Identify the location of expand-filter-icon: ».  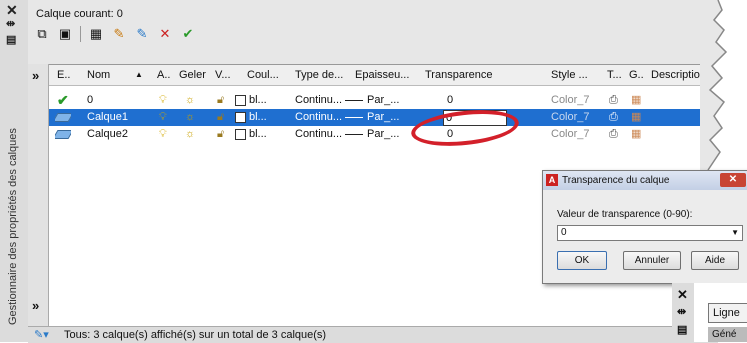
(35, 75).